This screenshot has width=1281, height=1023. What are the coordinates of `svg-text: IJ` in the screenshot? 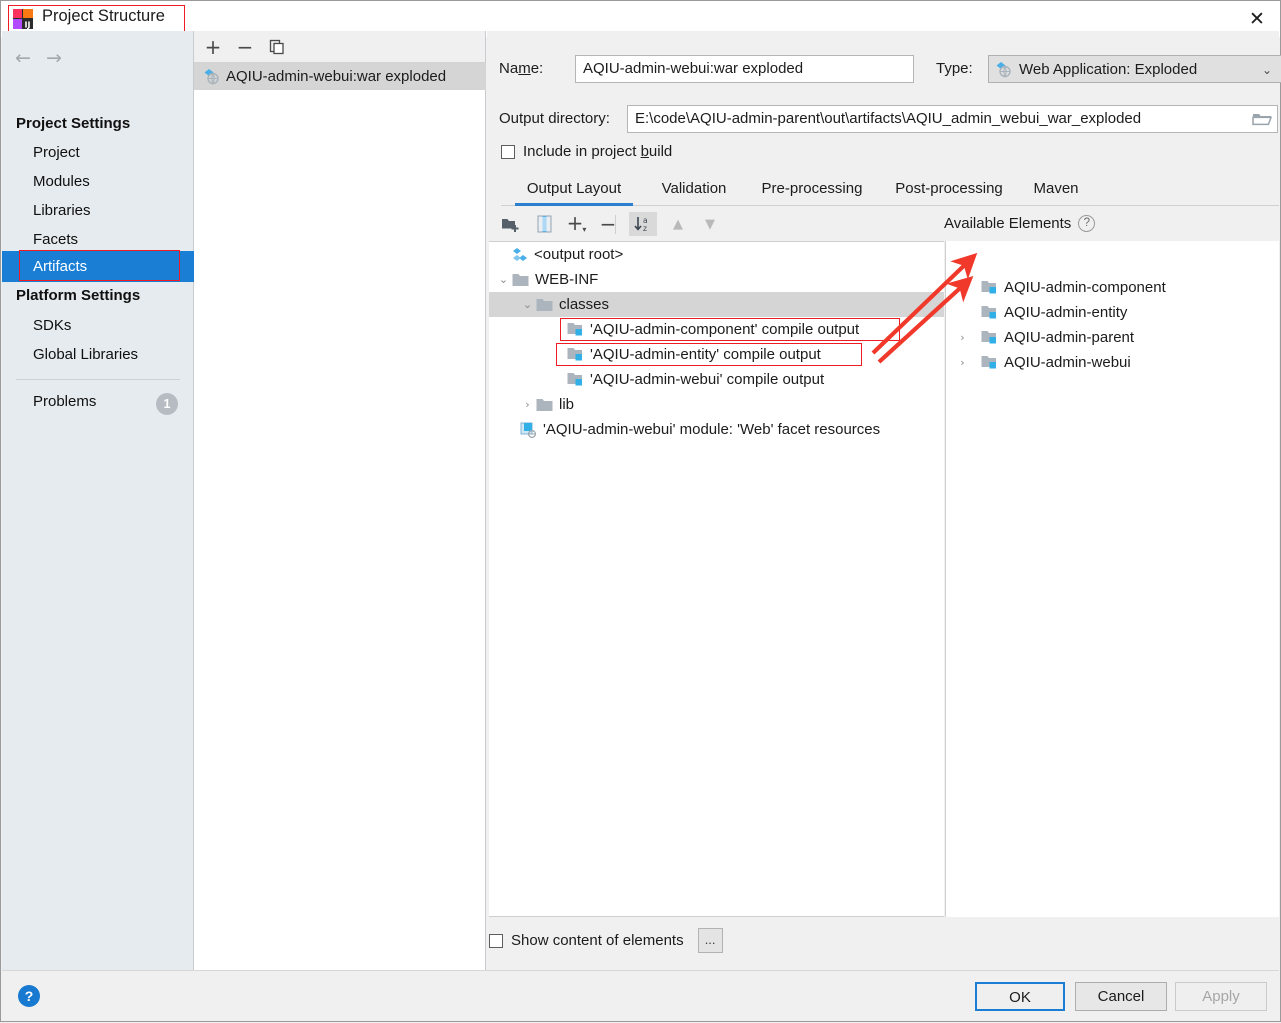 It's located at (28, 25).